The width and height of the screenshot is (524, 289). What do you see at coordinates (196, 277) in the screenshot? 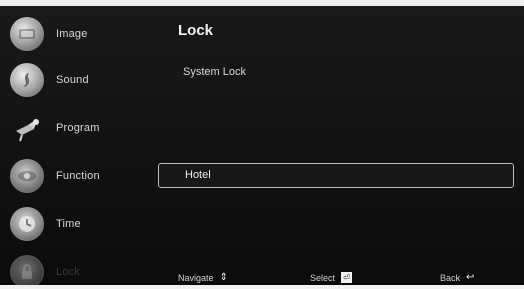
I see `navigate-label: Navigate` at bounding box center [196, 277].